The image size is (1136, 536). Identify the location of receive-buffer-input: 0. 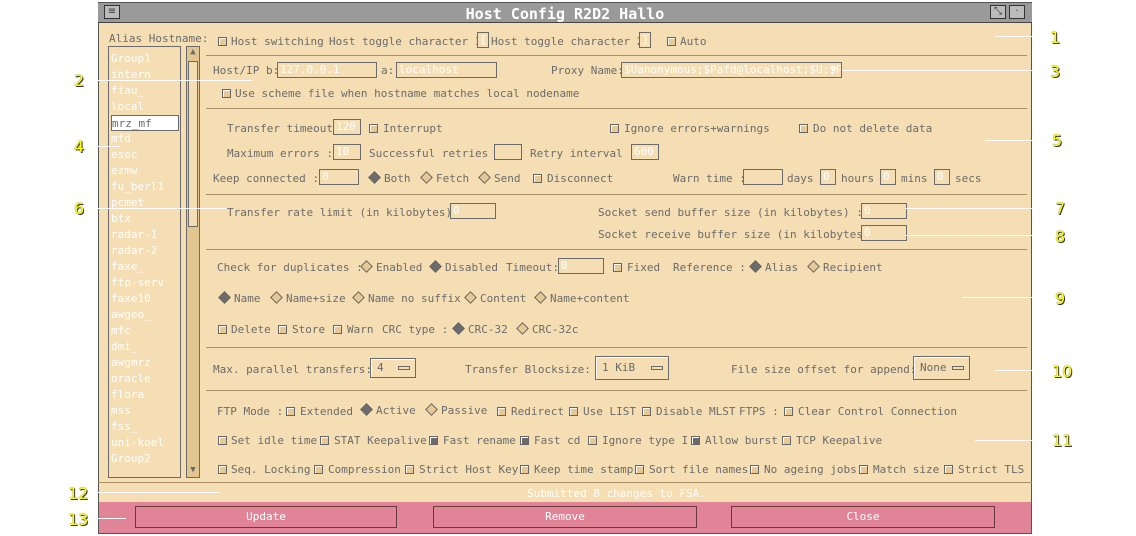
(884, 233).